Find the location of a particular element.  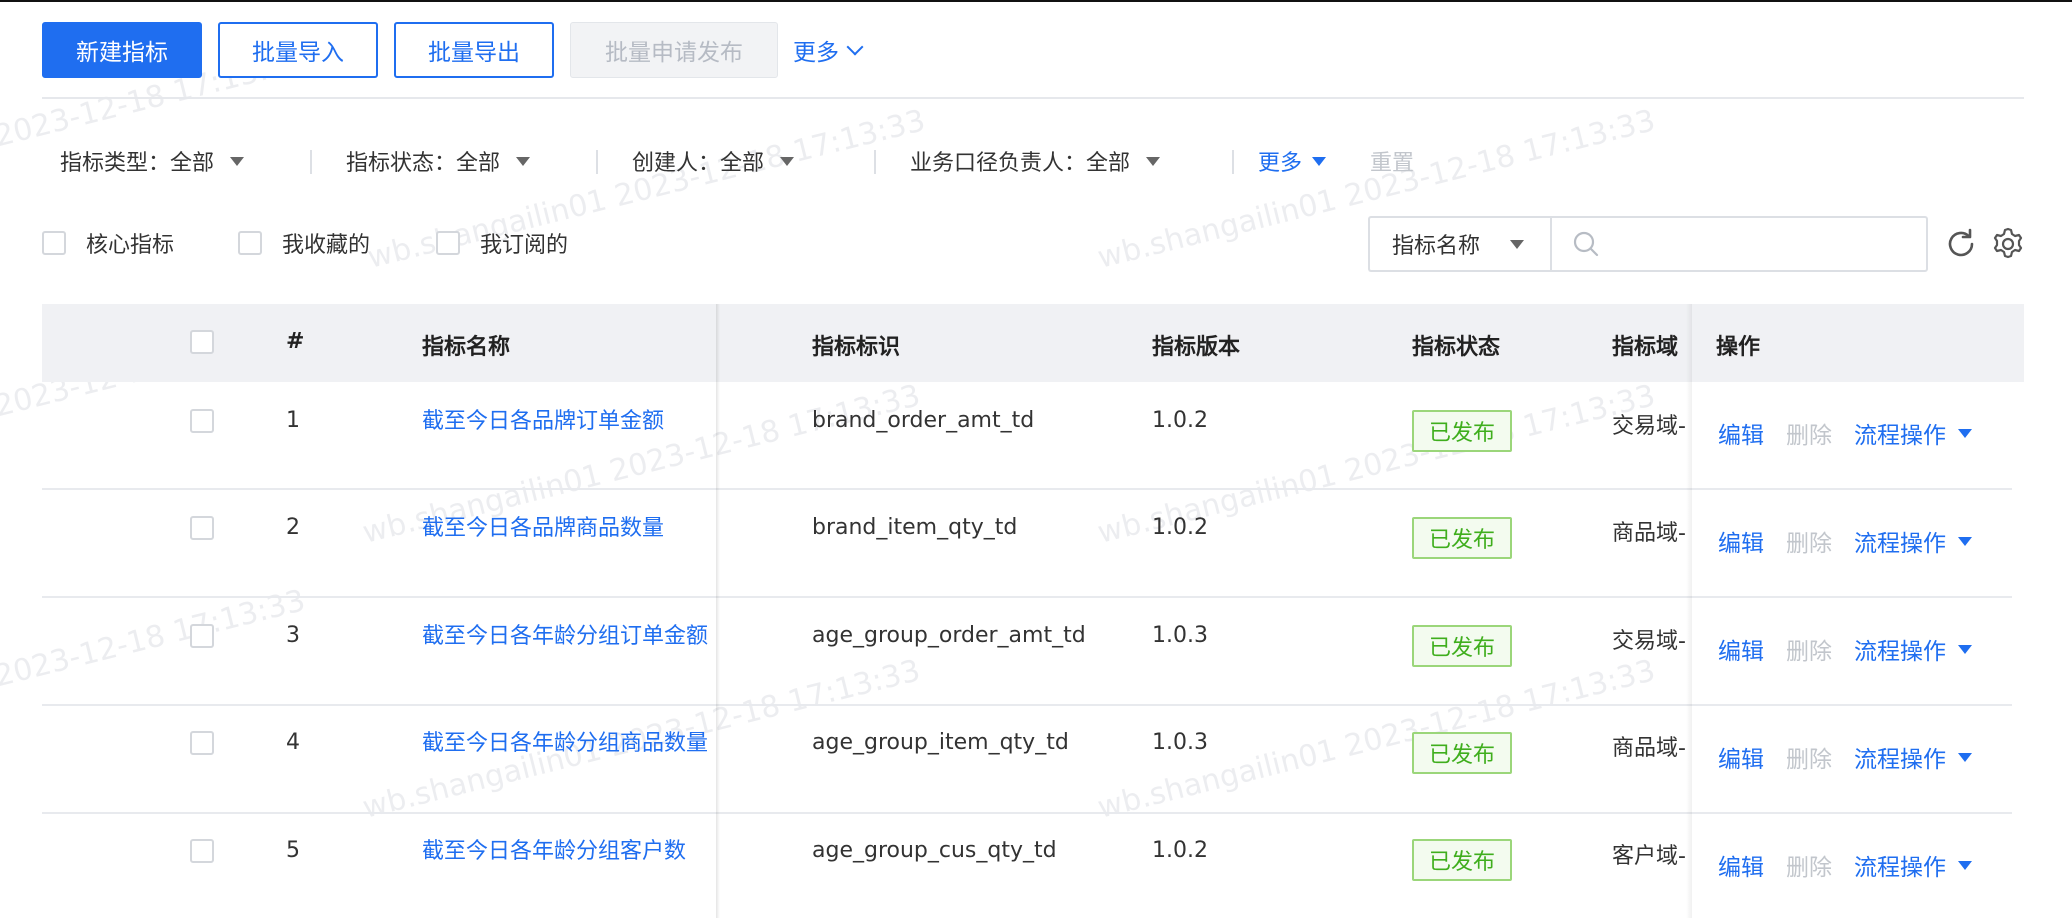

reset-label: 重置 is located at coordinates (1392, 163).